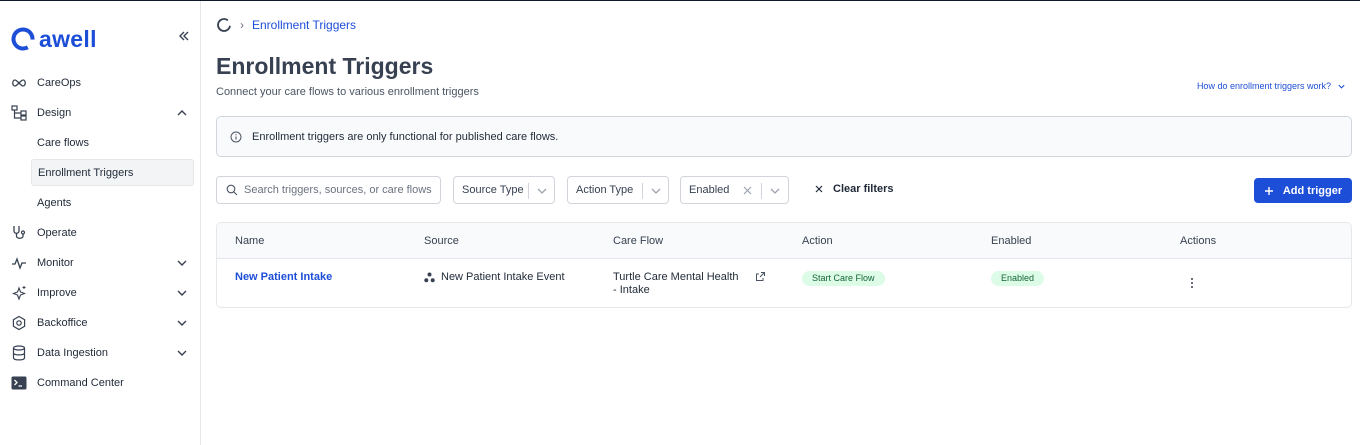 This screenshot has height=445, width=1360. What do you see at coordinates (54, 113) in the screenshot?
I see `sidebar-item-label: Design` at bounding box center [54, 113].